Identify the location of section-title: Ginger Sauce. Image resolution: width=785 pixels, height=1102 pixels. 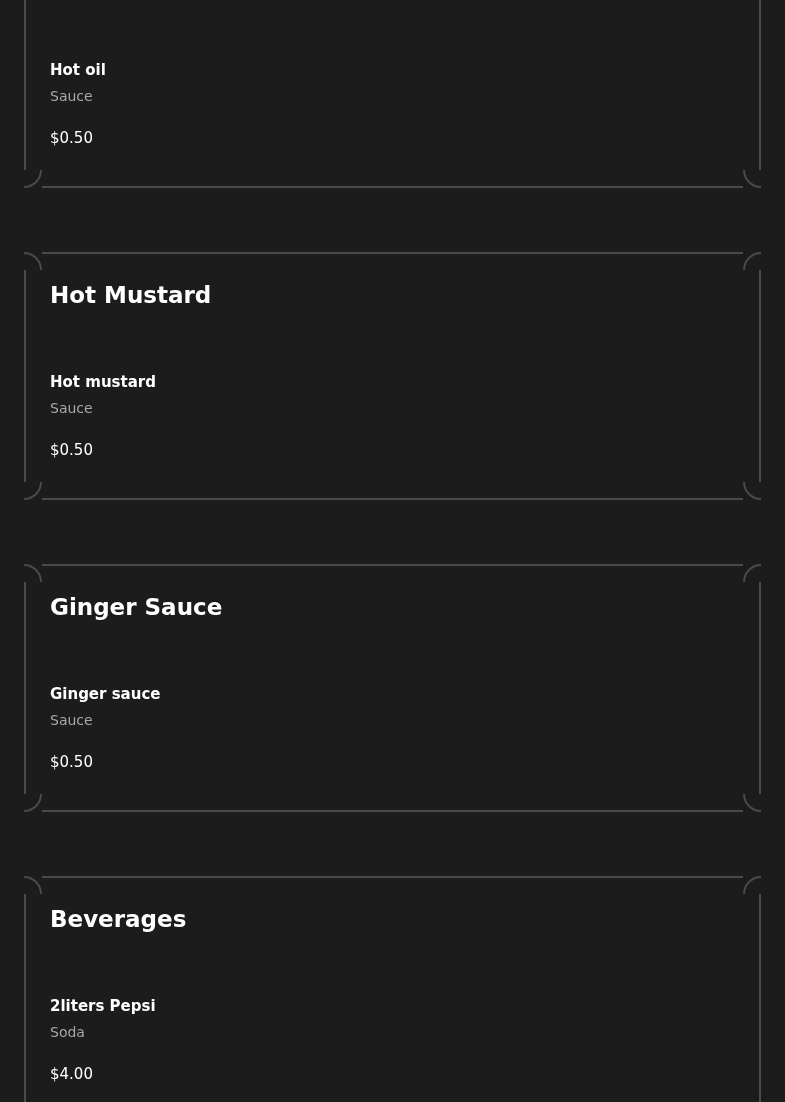
(137, 607).